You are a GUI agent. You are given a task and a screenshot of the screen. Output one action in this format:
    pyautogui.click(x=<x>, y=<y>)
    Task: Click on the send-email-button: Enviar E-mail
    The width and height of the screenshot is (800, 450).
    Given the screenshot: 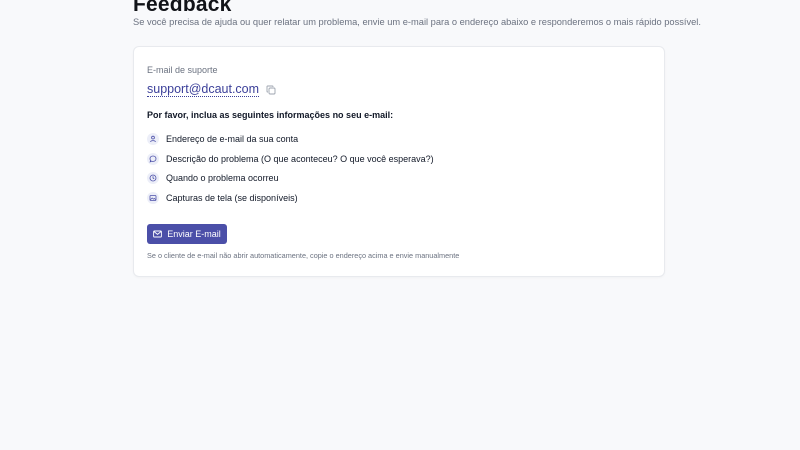 What is the action you would take?
    pyautogui.click(x=187, y=234)
    